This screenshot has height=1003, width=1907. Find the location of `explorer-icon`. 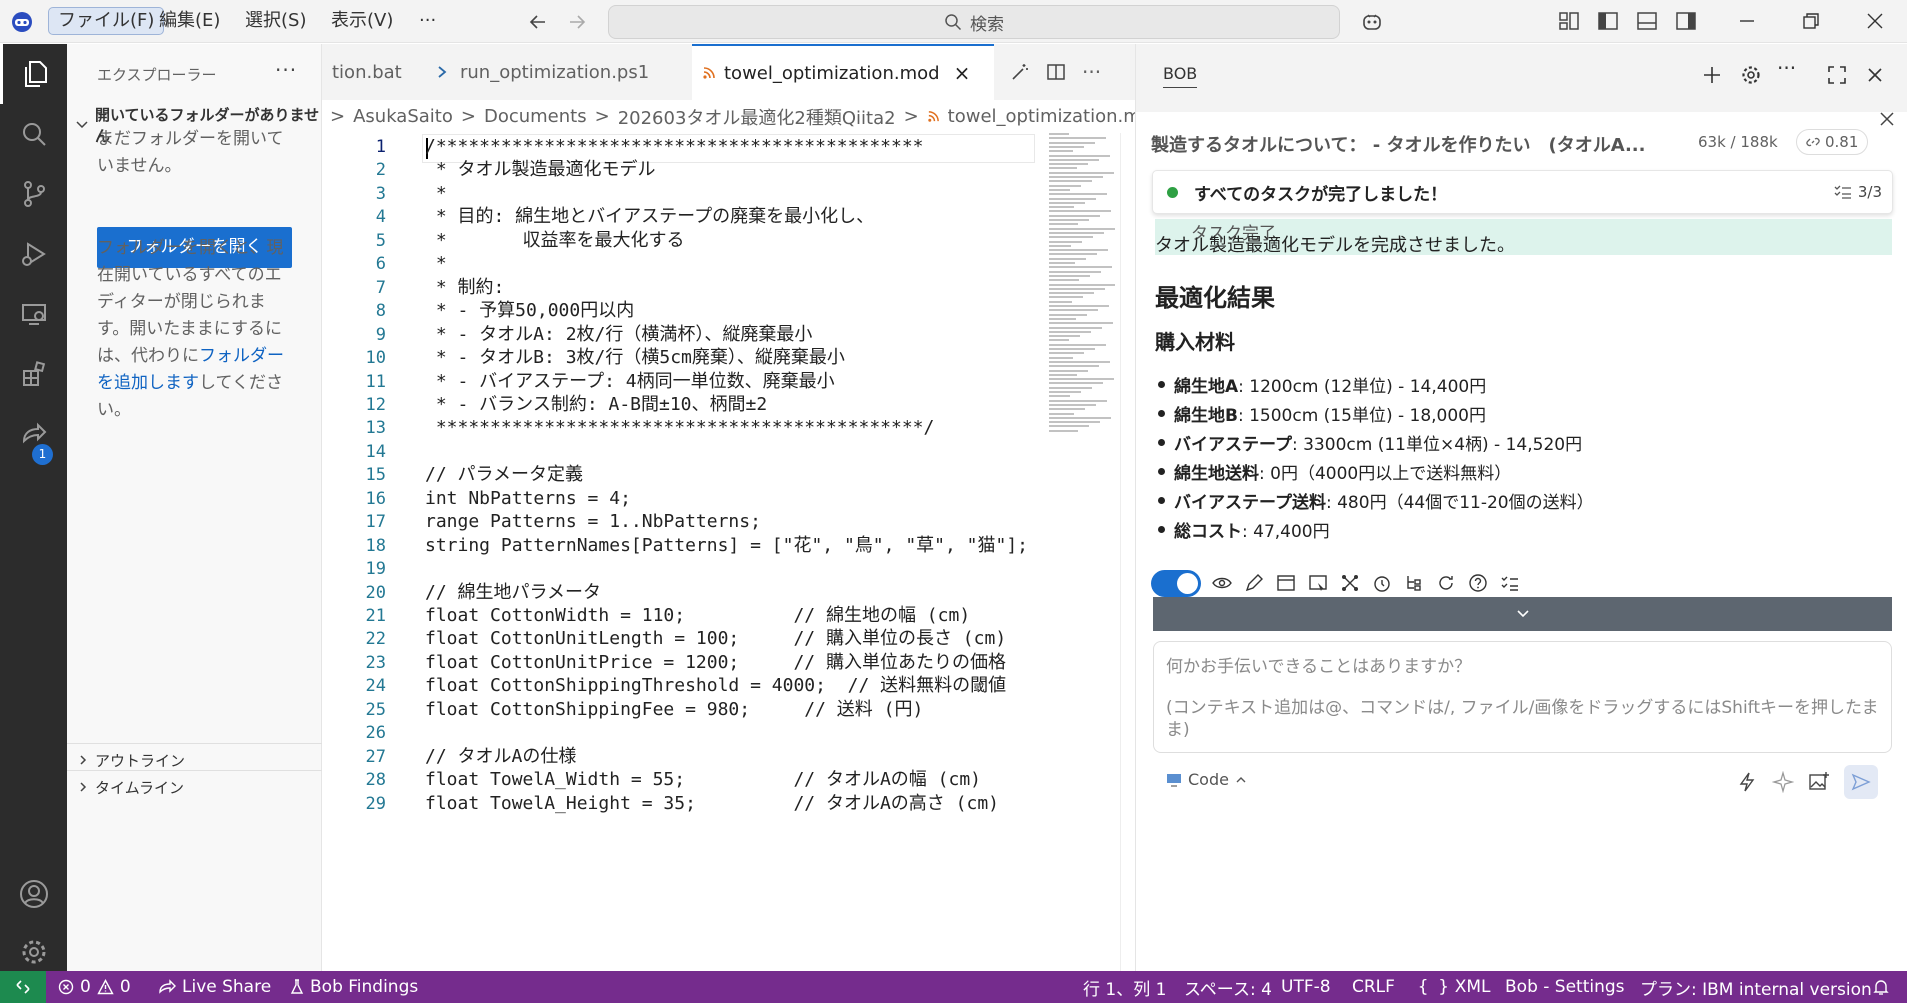

explorer-icon is located at coordinates (33, 74).